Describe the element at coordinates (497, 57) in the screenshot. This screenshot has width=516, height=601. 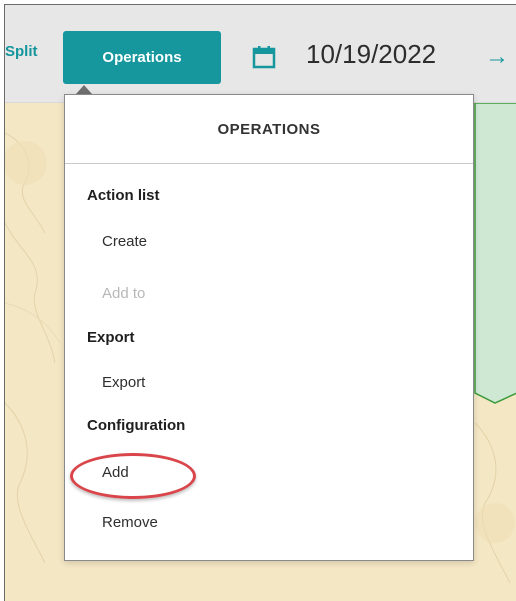
I see `arrow-right-icon: →` at that location.